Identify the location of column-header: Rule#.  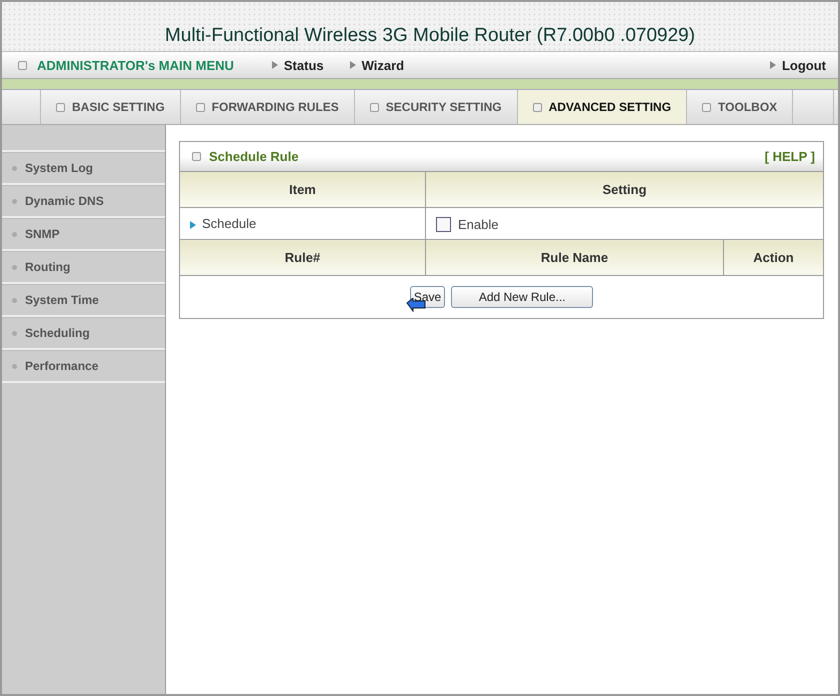
(303, 258).